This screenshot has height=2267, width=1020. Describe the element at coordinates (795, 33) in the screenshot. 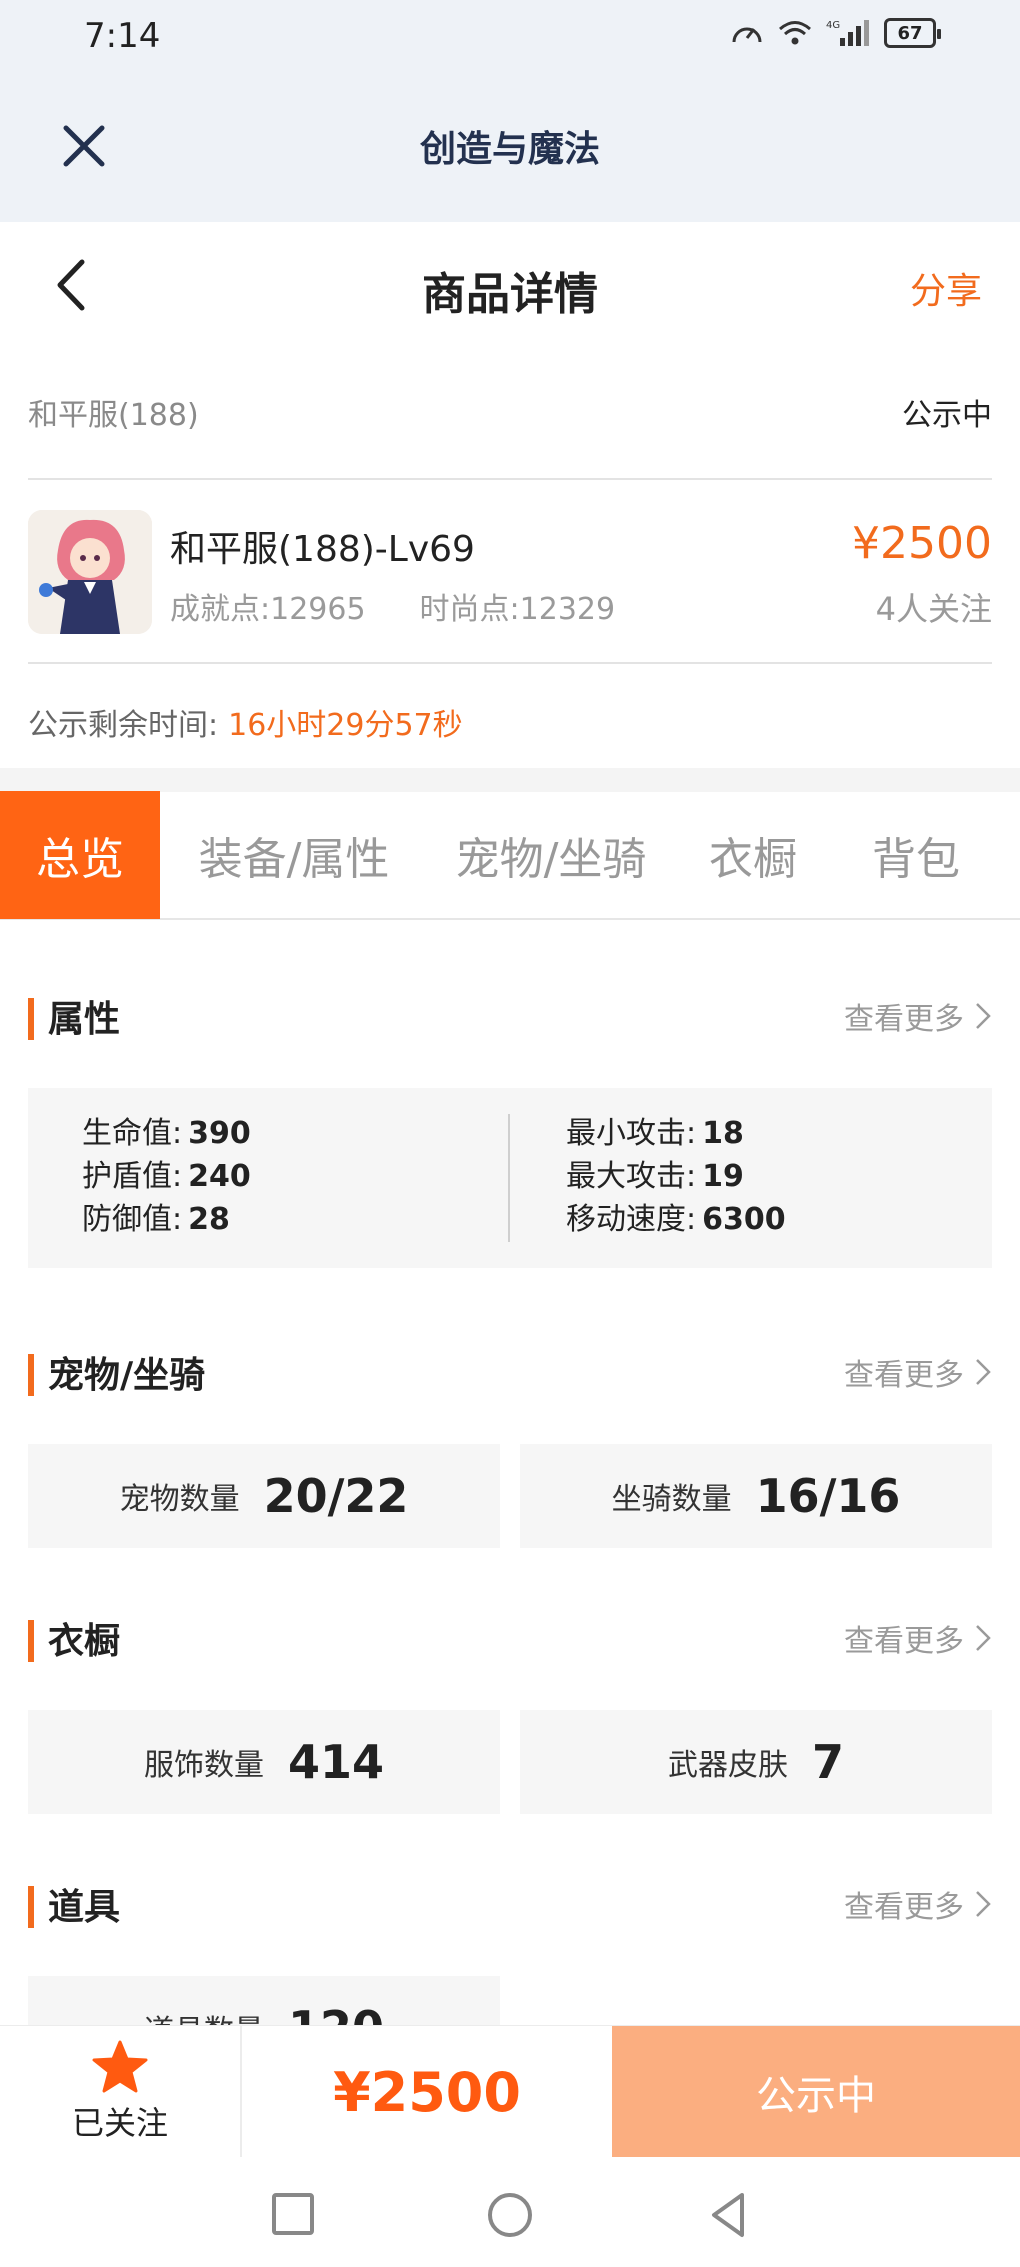

I see `wifi-icon` at that location.